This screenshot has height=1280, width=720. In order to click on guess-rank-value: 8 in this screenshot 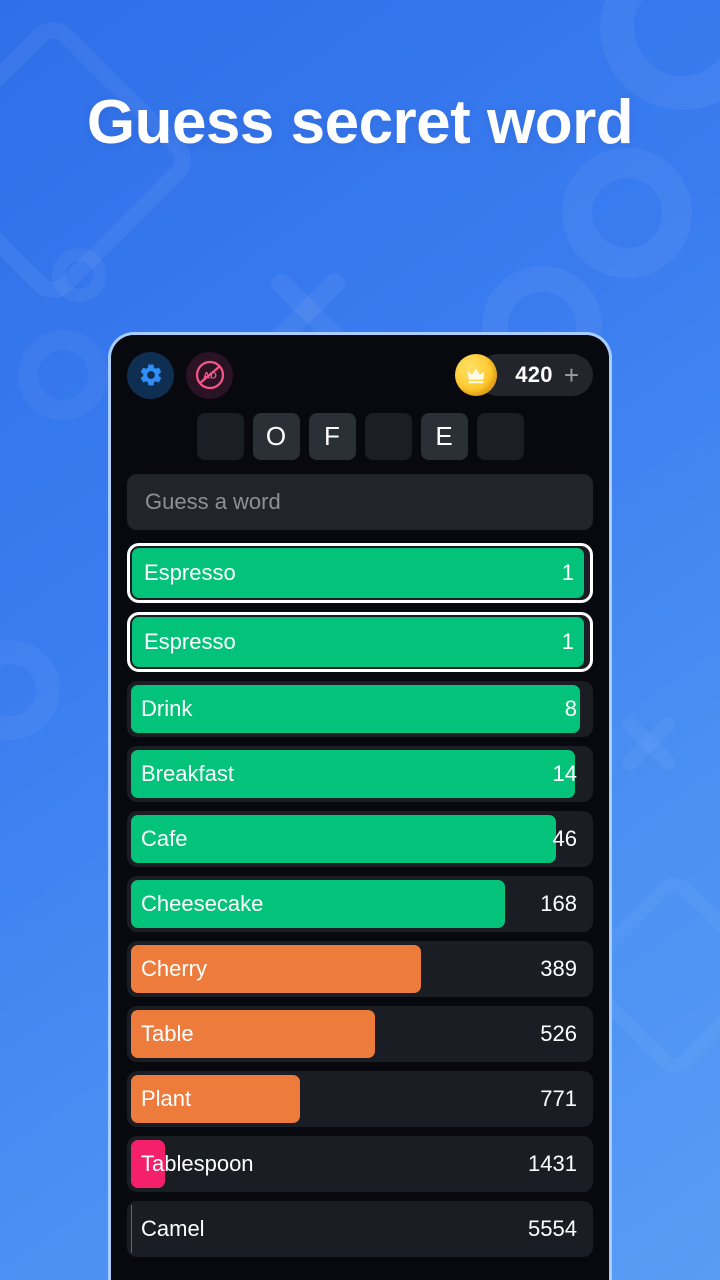, I will do `click(570, 708)`.